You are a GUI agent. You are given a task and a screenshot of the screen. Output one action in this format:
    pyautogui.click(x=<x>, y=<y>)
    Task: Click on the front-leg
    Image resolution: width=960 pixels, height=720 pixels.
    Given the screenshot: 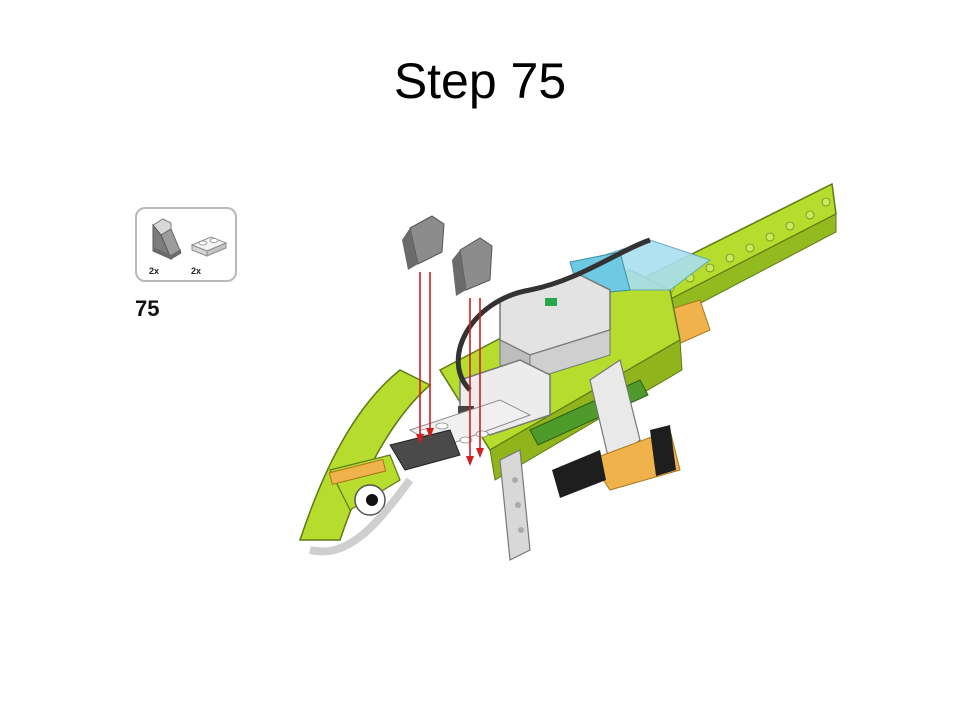 What is the action you would take?
    pyautogui.click(x=515, y=505)
    